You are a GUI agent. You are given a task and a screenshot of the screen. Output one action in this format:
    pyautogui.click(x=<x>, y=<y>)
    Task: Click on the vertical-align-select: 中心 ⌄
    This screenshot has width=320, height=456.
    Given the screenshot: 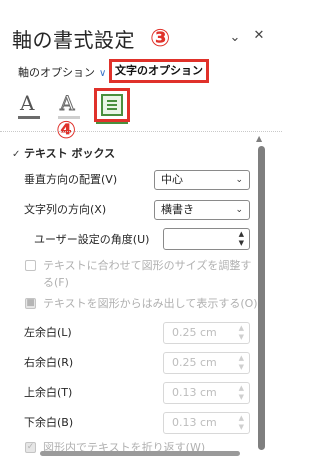 What is the action you would take?
    pyautogui.click(x=202, y=180)
    